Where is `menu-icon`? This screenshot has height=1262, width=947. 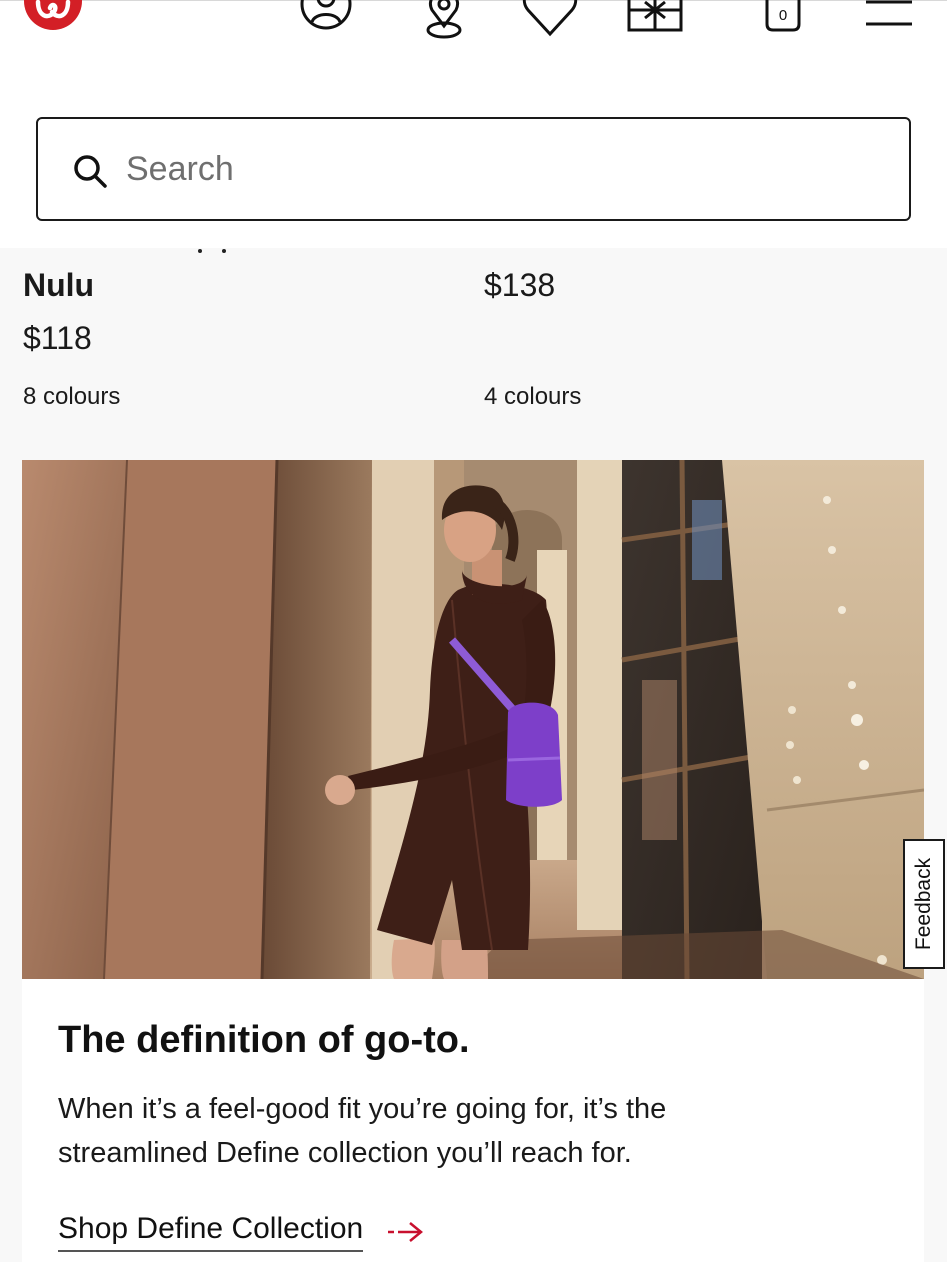 menu-icon is located at coordinates (889, 15).